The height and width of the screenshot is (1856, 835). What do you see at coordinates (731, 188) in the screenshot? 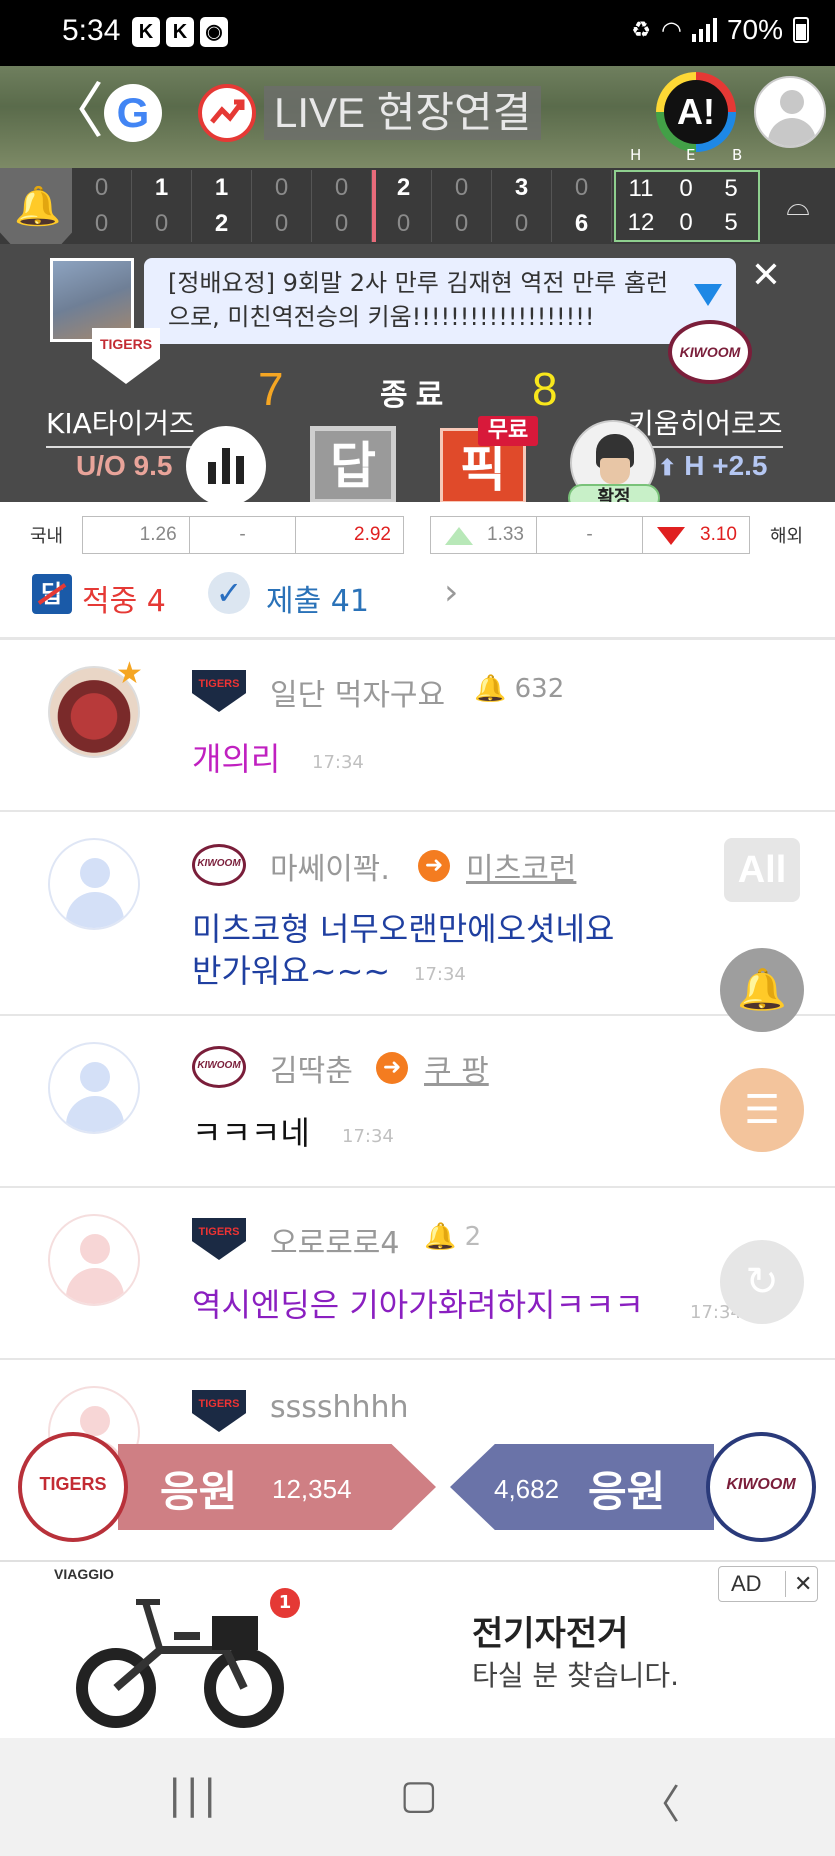
I see `away-walks: 5` at bounding box center [731, 188].